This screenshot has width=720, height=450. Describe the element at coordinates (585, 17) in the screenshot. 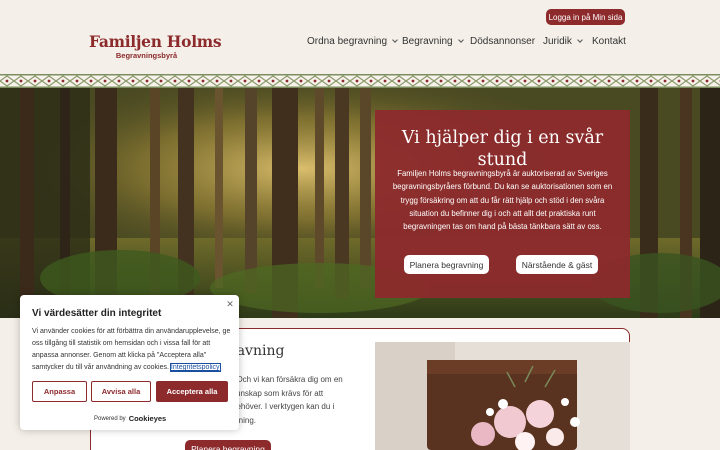

I see `login-button: Logga in på Min sida` at that location.